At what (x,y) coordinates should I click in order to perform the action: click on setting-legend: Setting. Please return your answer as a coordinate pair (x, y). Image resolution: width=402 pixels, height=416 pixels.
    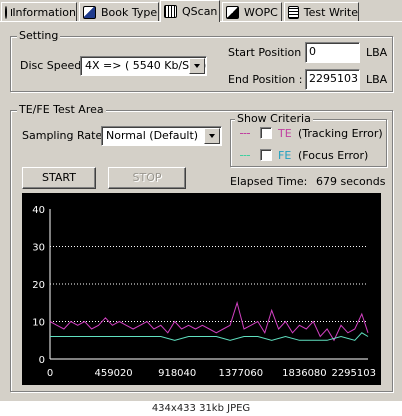
    Looking at the image, I should click on (39, 35).